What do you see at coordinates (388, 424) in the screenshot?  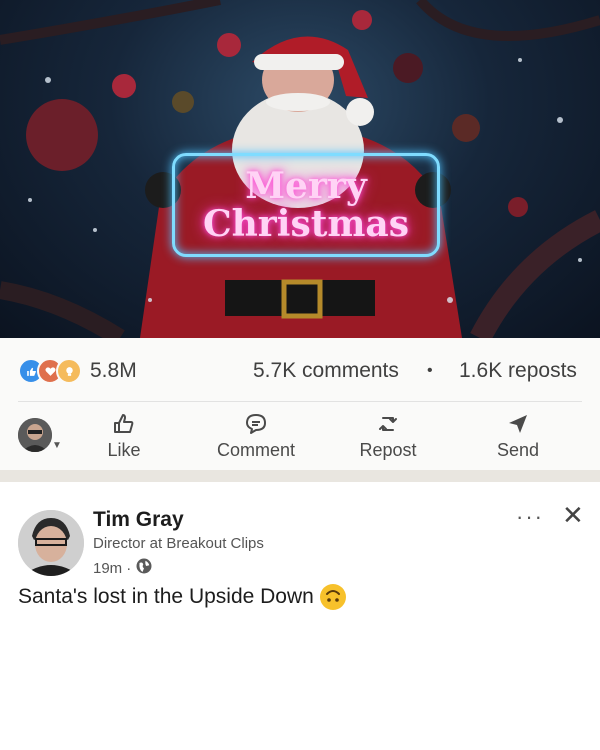 I see `repost-icon` at bounding box center [388, 424].